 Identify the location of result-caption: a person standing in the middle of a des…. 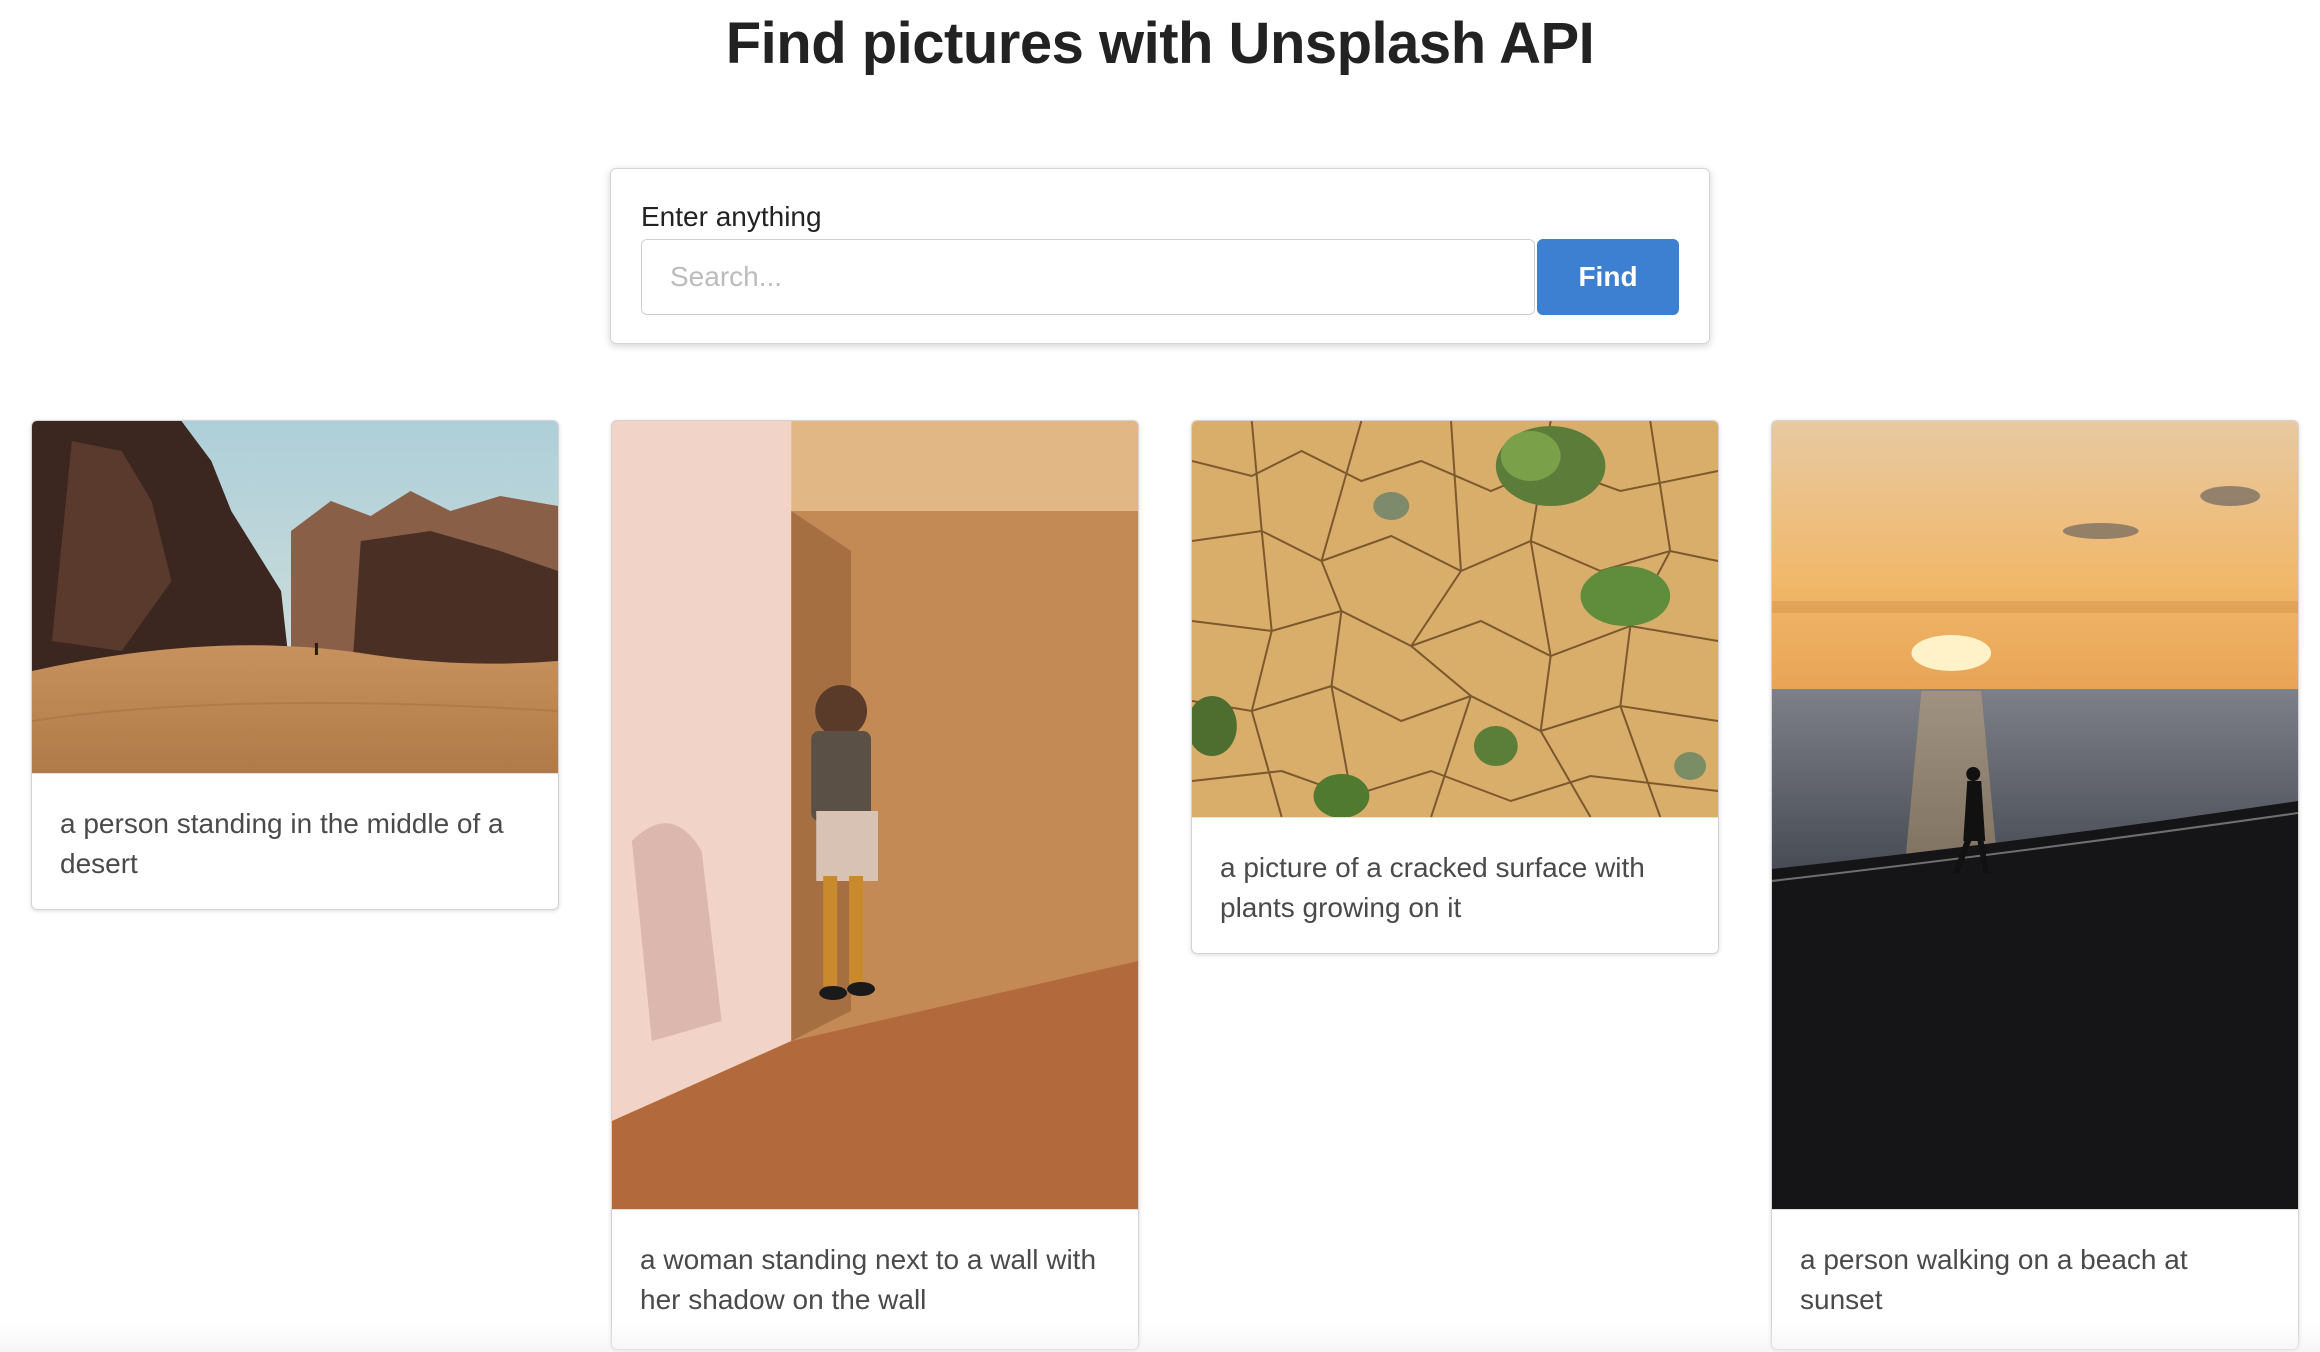
(282, 843).